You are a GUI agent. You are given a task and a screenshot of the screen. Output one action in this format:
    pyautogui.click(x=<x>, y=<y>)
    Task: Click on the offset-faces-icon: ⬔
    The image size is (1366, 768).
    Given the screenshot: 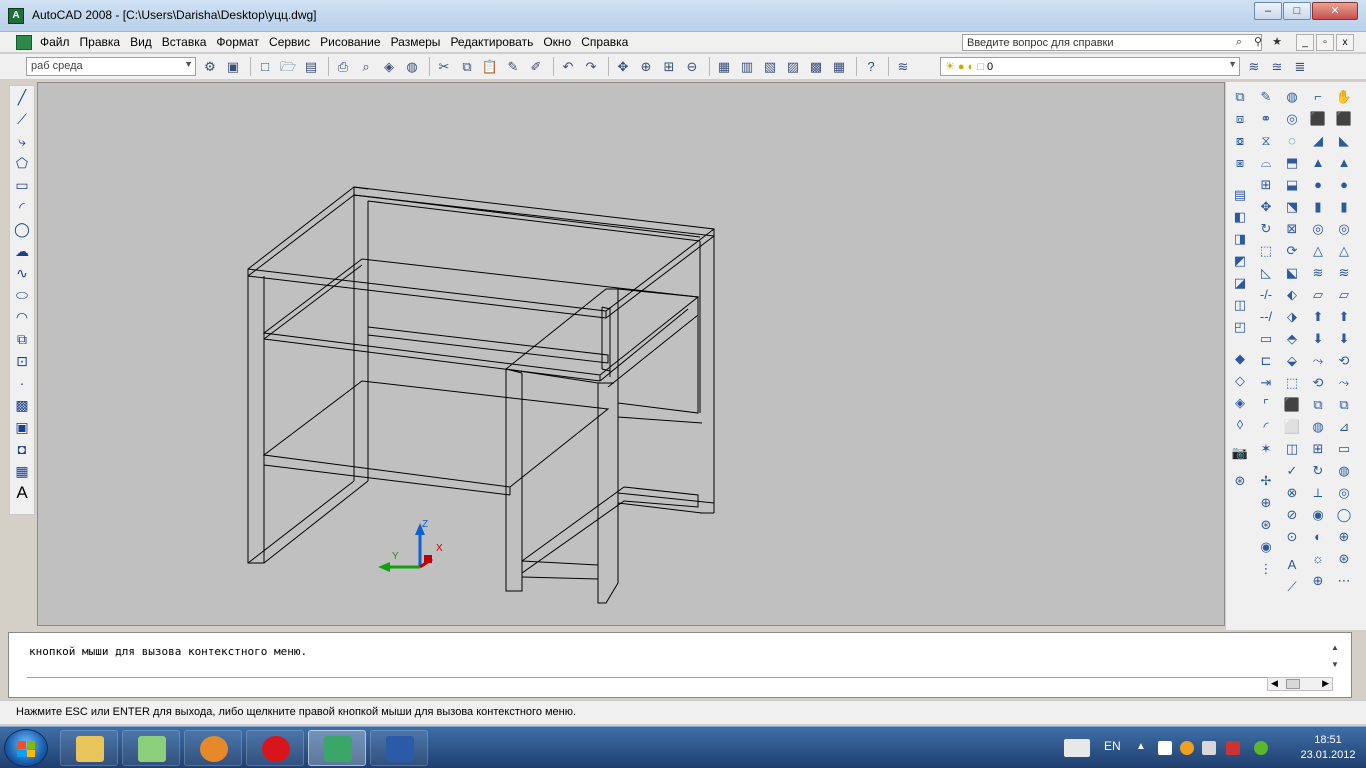 What is the action you would take?
    pyautogui.click(x=1292, y=207)
    